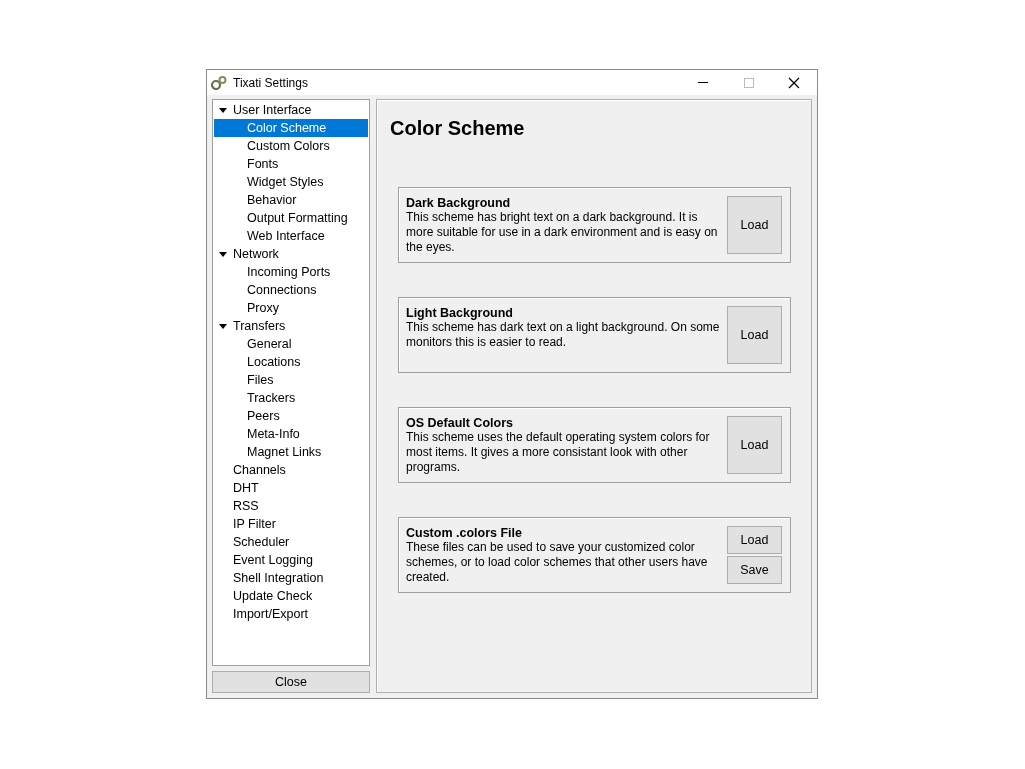  I want to click on minimize-icon, so click(704, 82).